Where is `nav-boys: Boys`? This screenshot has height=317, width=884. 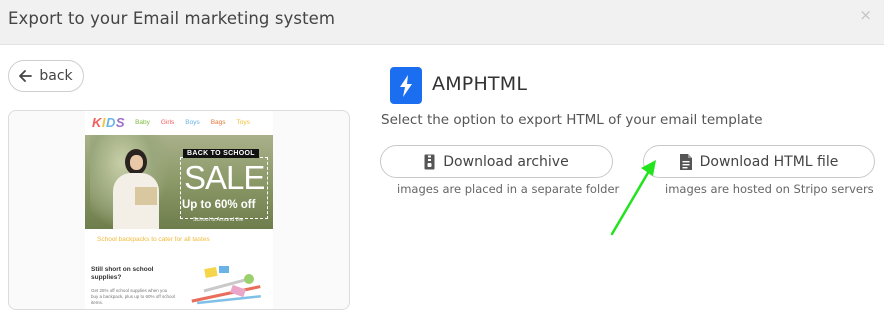
nav-boys: Boys is located at coordinates (192, 122).